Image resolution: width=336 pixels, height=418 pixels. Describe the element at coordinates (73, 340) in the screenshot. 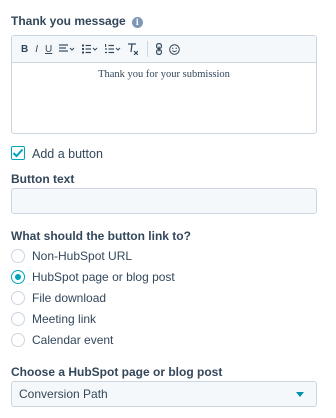

I see `radio-label: Calendar event` at that location.